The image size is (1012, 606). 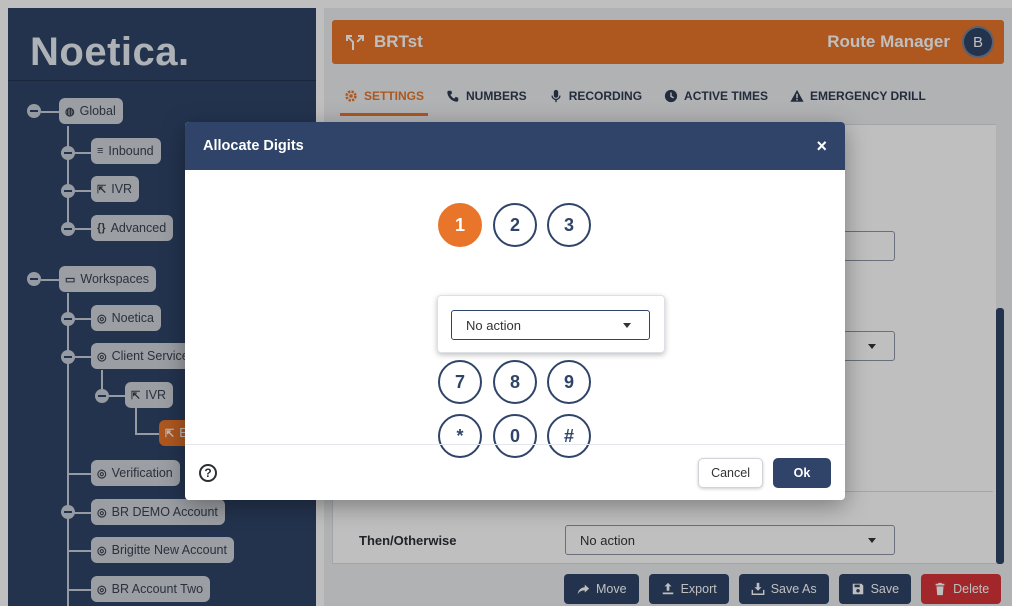 What do you see at coordinates (802, 472) in the screenshot?
I see `ok-button: Ok` at bounding box center [802, 472].